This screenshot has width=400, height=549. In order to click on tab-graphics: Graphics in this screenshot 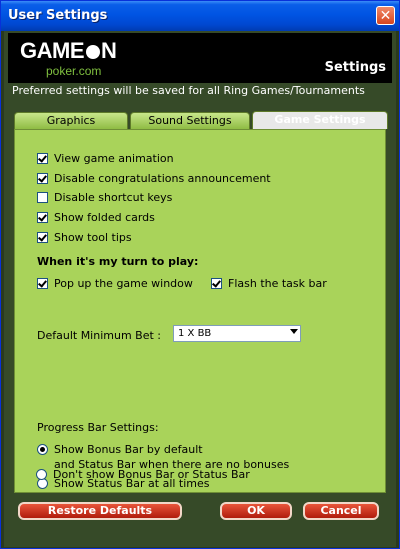, I will do `click(71, 120)`.